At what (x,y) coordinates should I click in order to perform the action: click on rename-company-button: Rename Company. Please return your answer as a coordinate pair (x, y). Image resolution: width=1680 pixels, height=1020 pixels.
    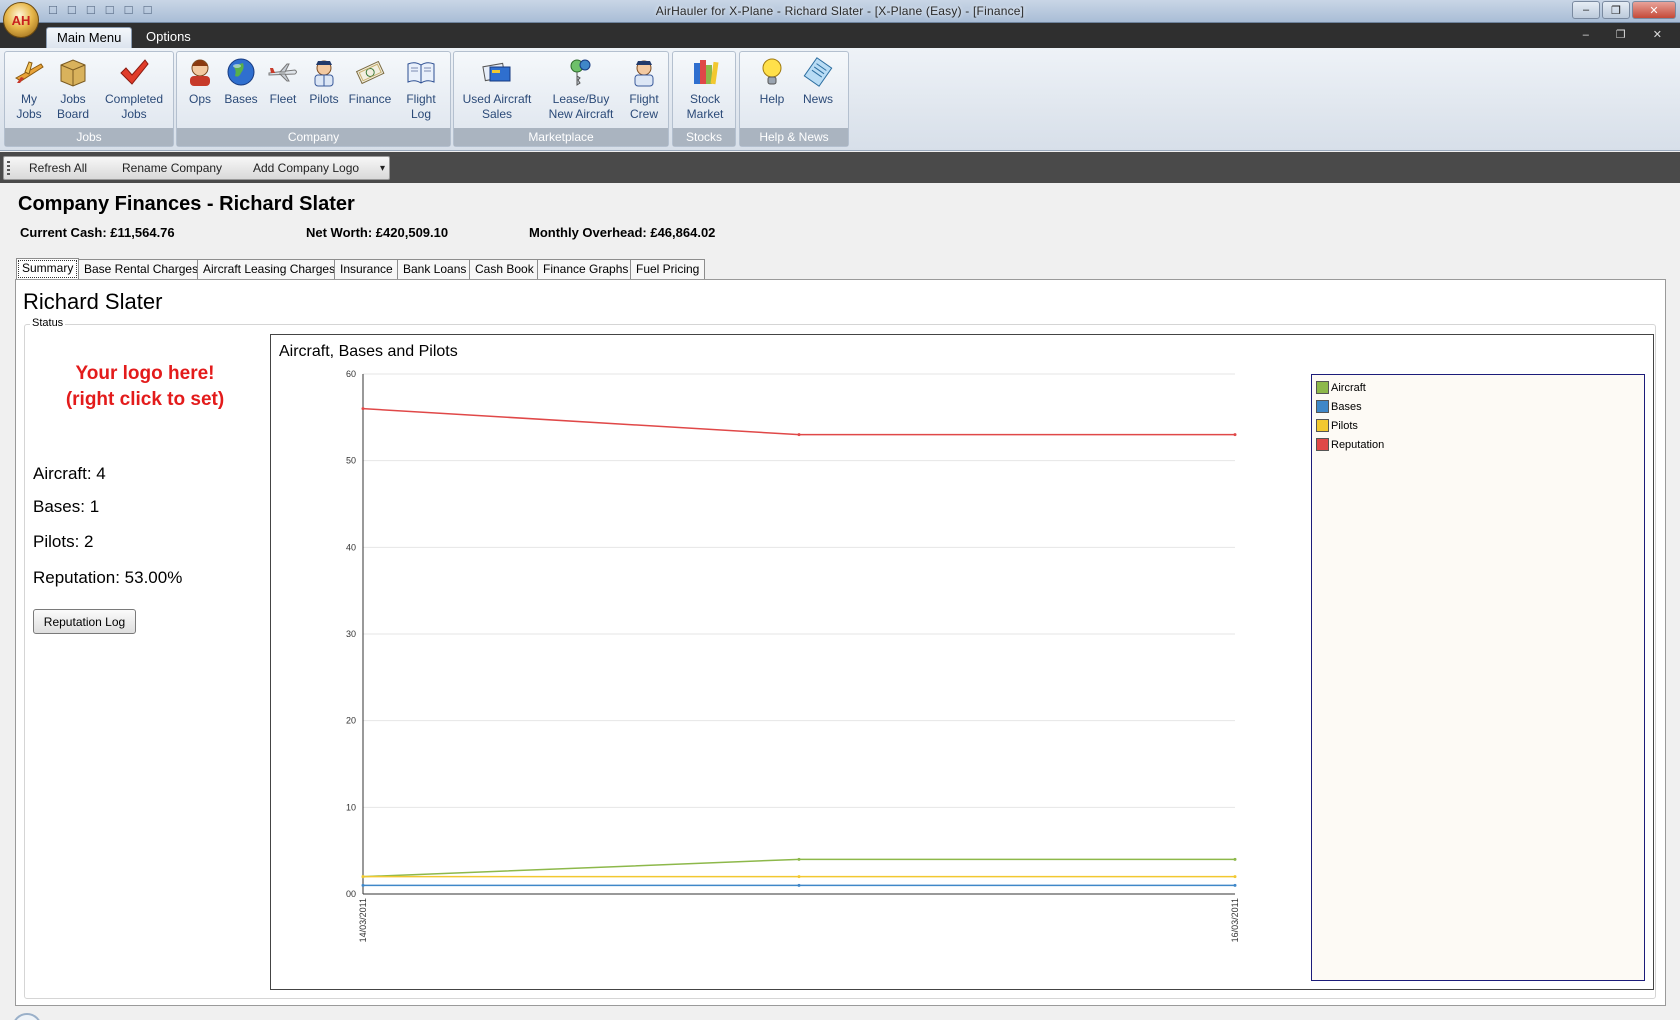
    Looking at the image, I should click on (172, 168).